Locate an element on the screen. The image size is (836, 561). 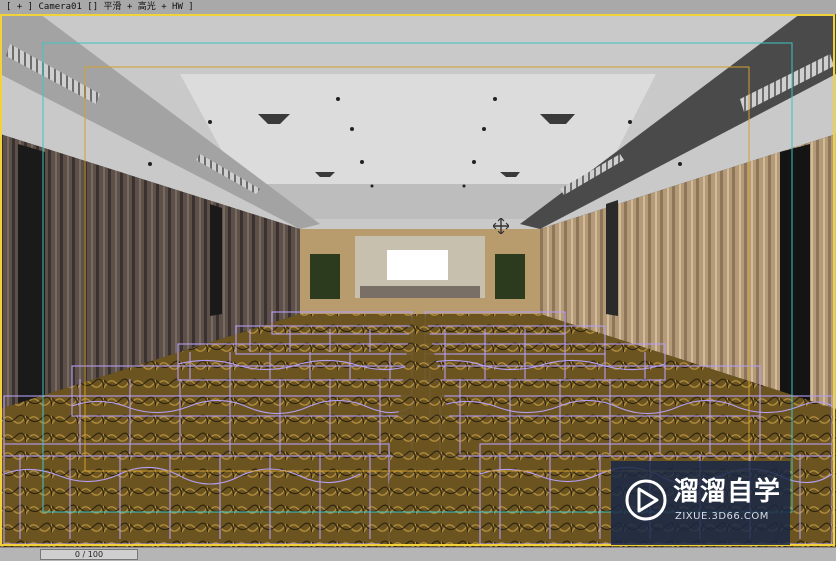
frame-counter: 0 / 100 is located at coordinates (89, 554).